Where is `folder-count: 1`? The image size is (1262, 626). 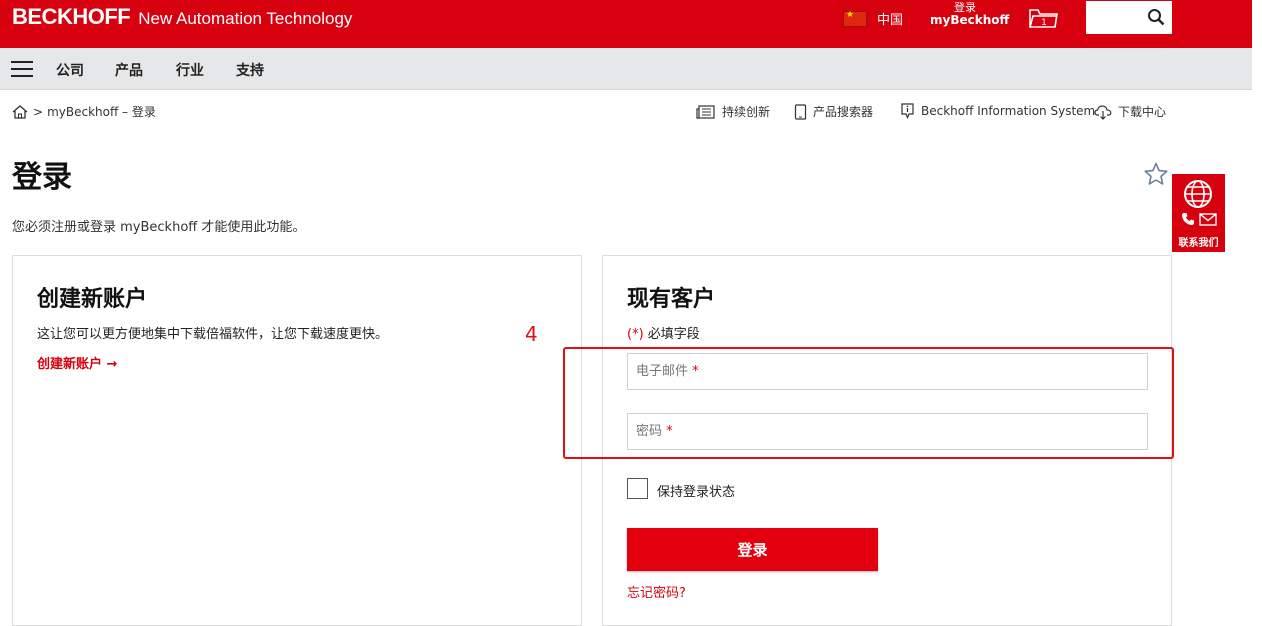
folder-count: 1 is located at coordinates (1044, 23).